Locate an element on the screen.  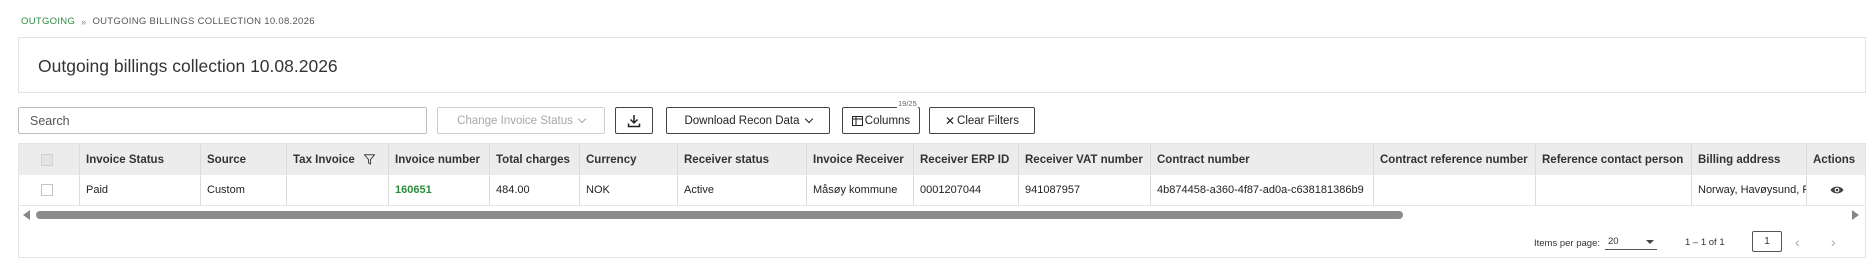
cell-contract-reference-number is located at coordinates (1455, 190).